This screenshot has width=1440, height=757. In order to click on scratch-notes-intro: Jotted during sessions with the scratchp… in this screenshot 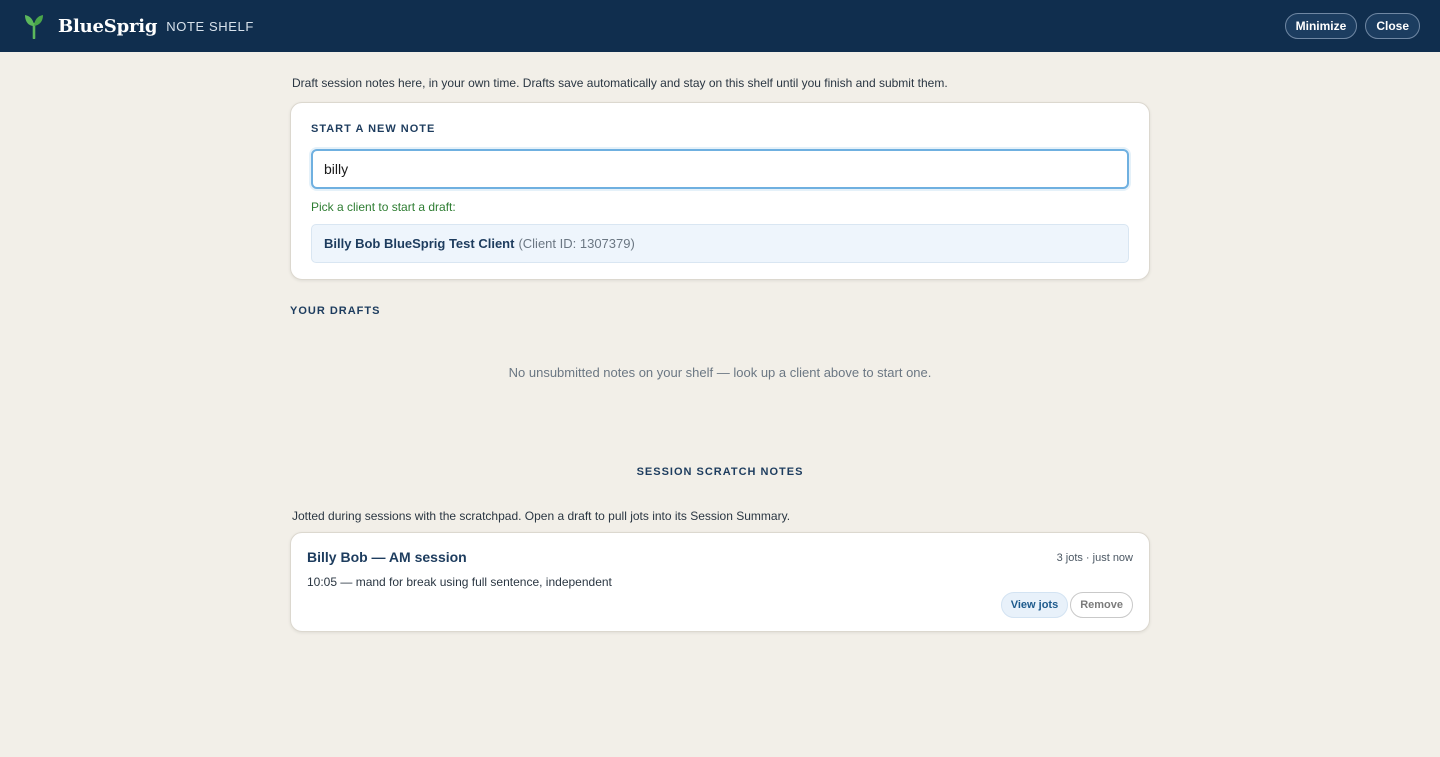, I will do `click(541, 516)`.